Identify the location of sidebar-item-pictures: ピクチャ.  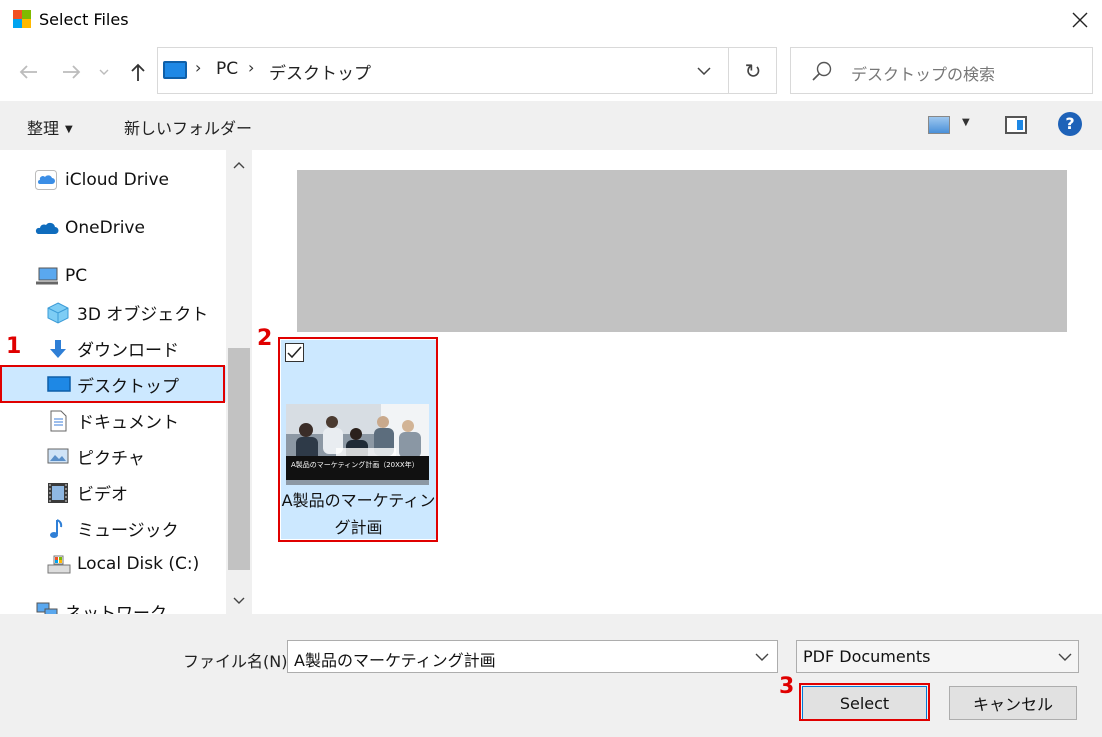
(96, 456).